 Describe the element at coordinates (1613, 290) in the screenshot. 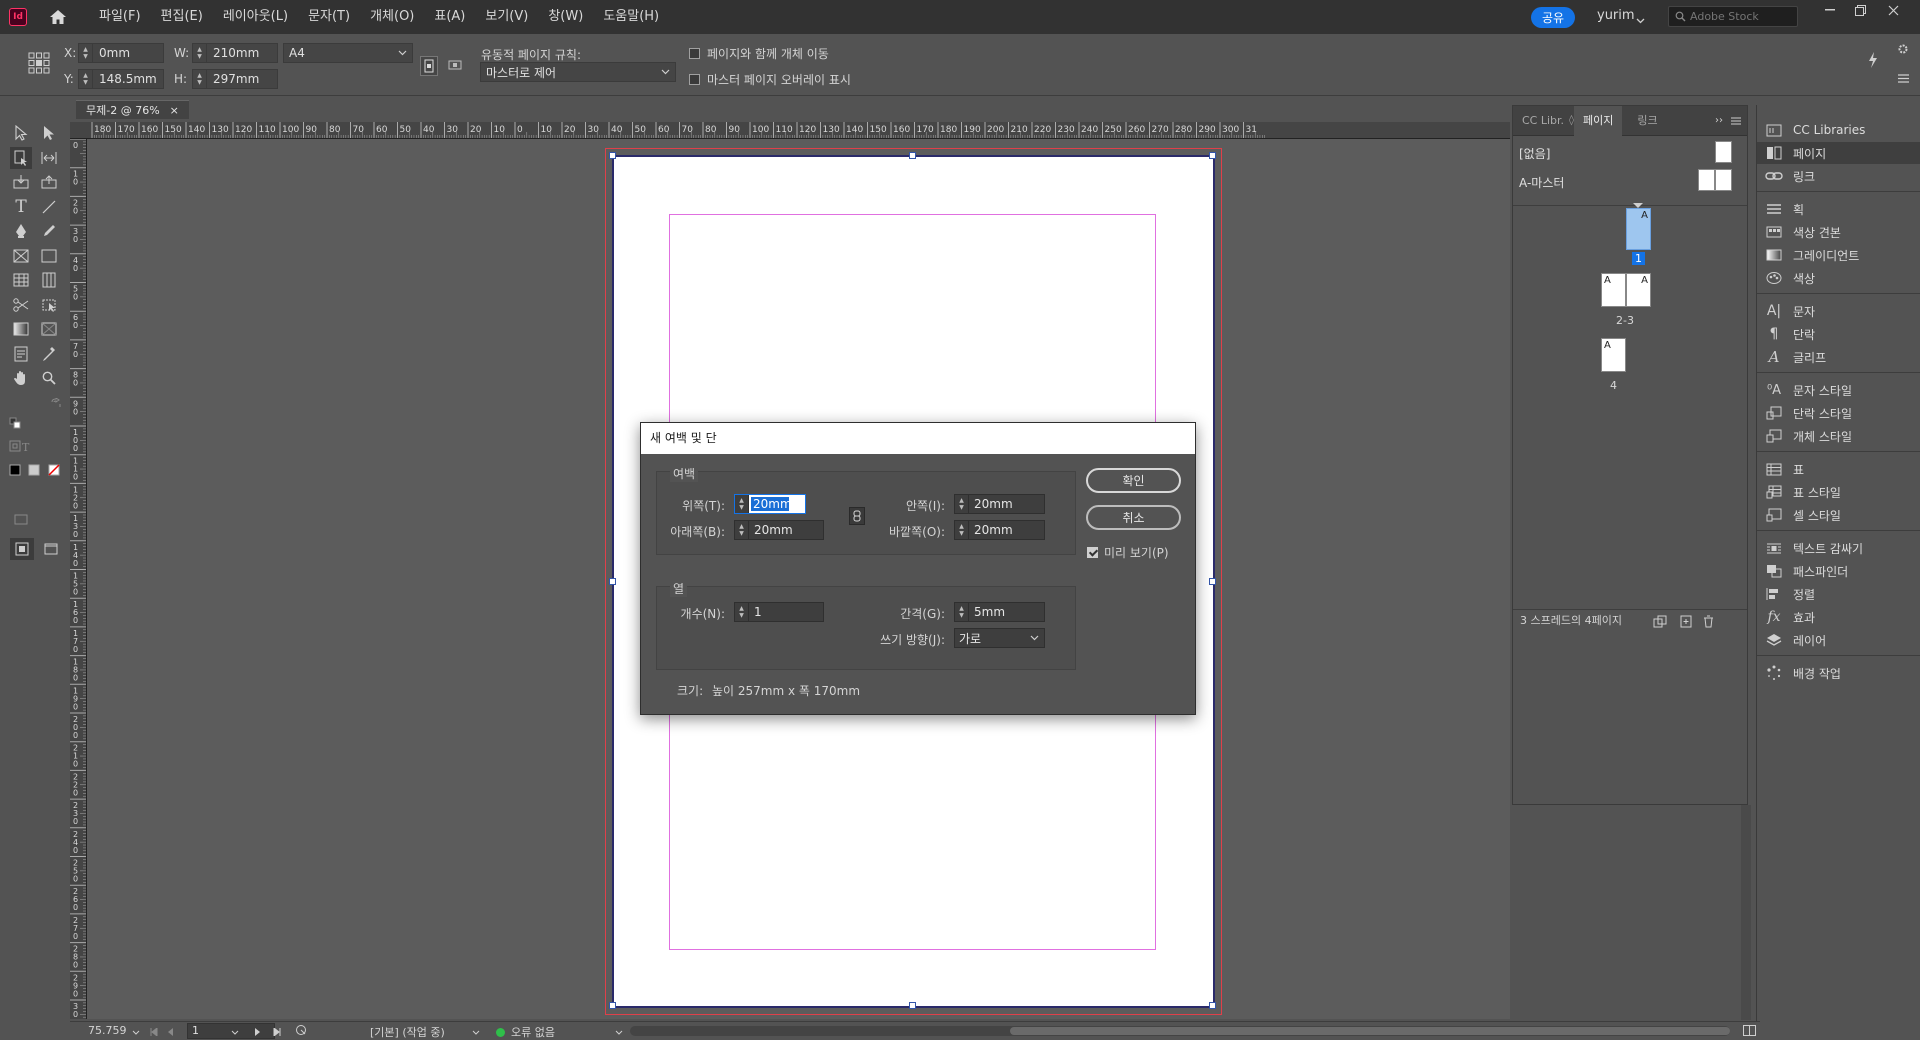

I see `page-2-thumb: A` at that location.